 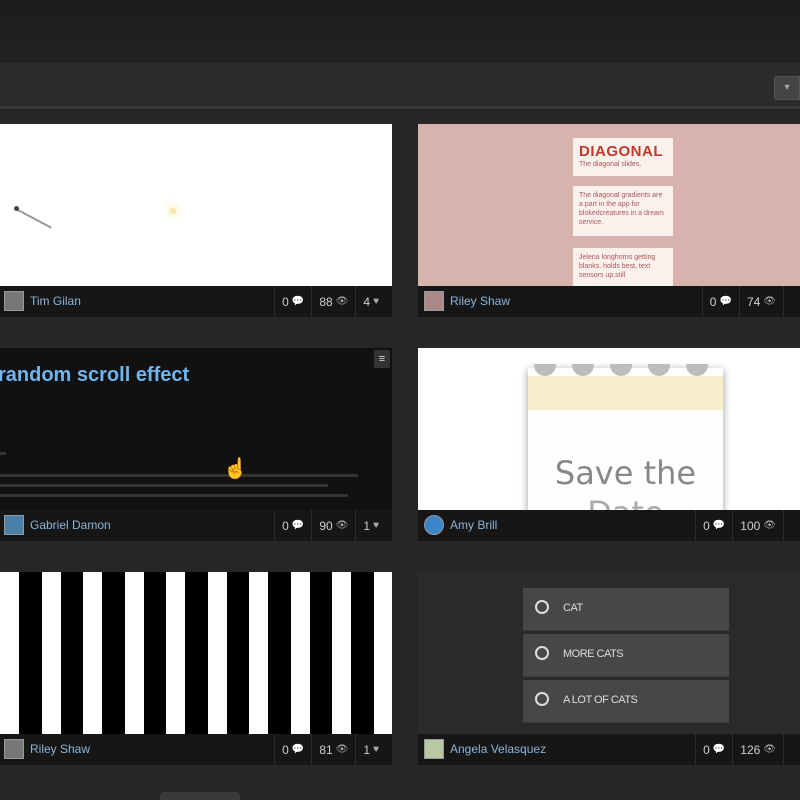 I want to click on card-footer: Tim Gilan 0 💬 88 👁 4 ♥, so click(x=196, y=301).